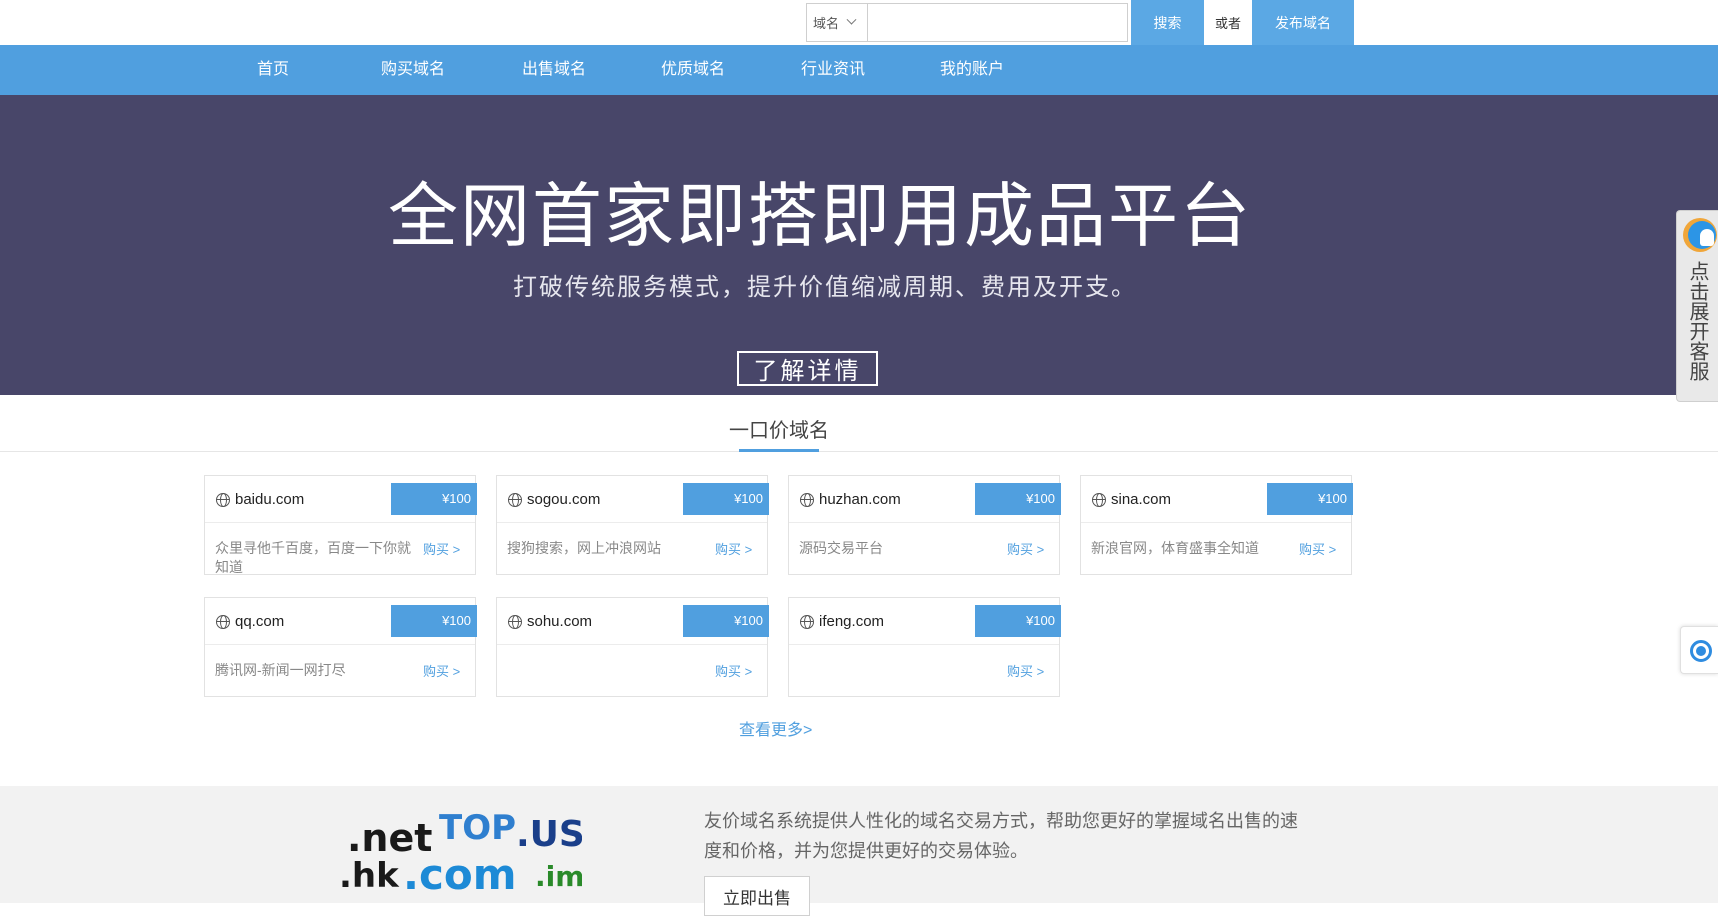  I want to click on hero-title: 全网首家即搭即用成品平台, so click(820, 216).